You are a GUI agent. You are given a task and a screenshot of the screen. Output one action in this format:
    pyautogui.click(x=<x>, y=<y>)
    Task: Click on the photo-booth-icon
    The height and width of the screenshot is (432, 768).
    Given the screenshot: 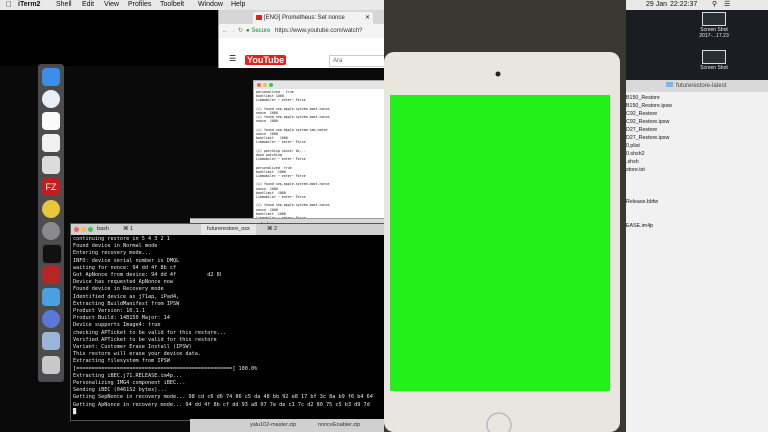 What is the action you would take?
    pyautogui.click(x=51, y=275)
    